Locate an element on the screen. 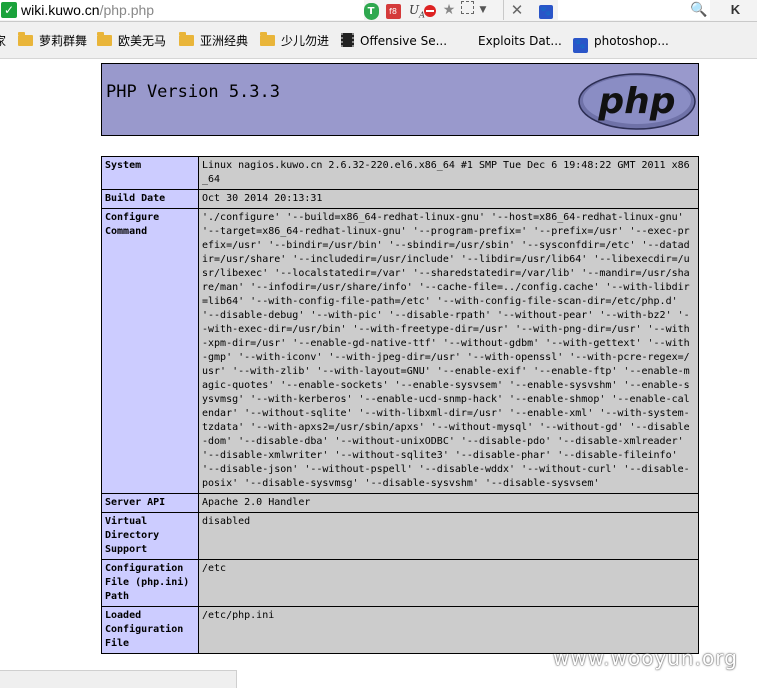 The image size is (757, 688). divider is located at coordinates (503, 10).